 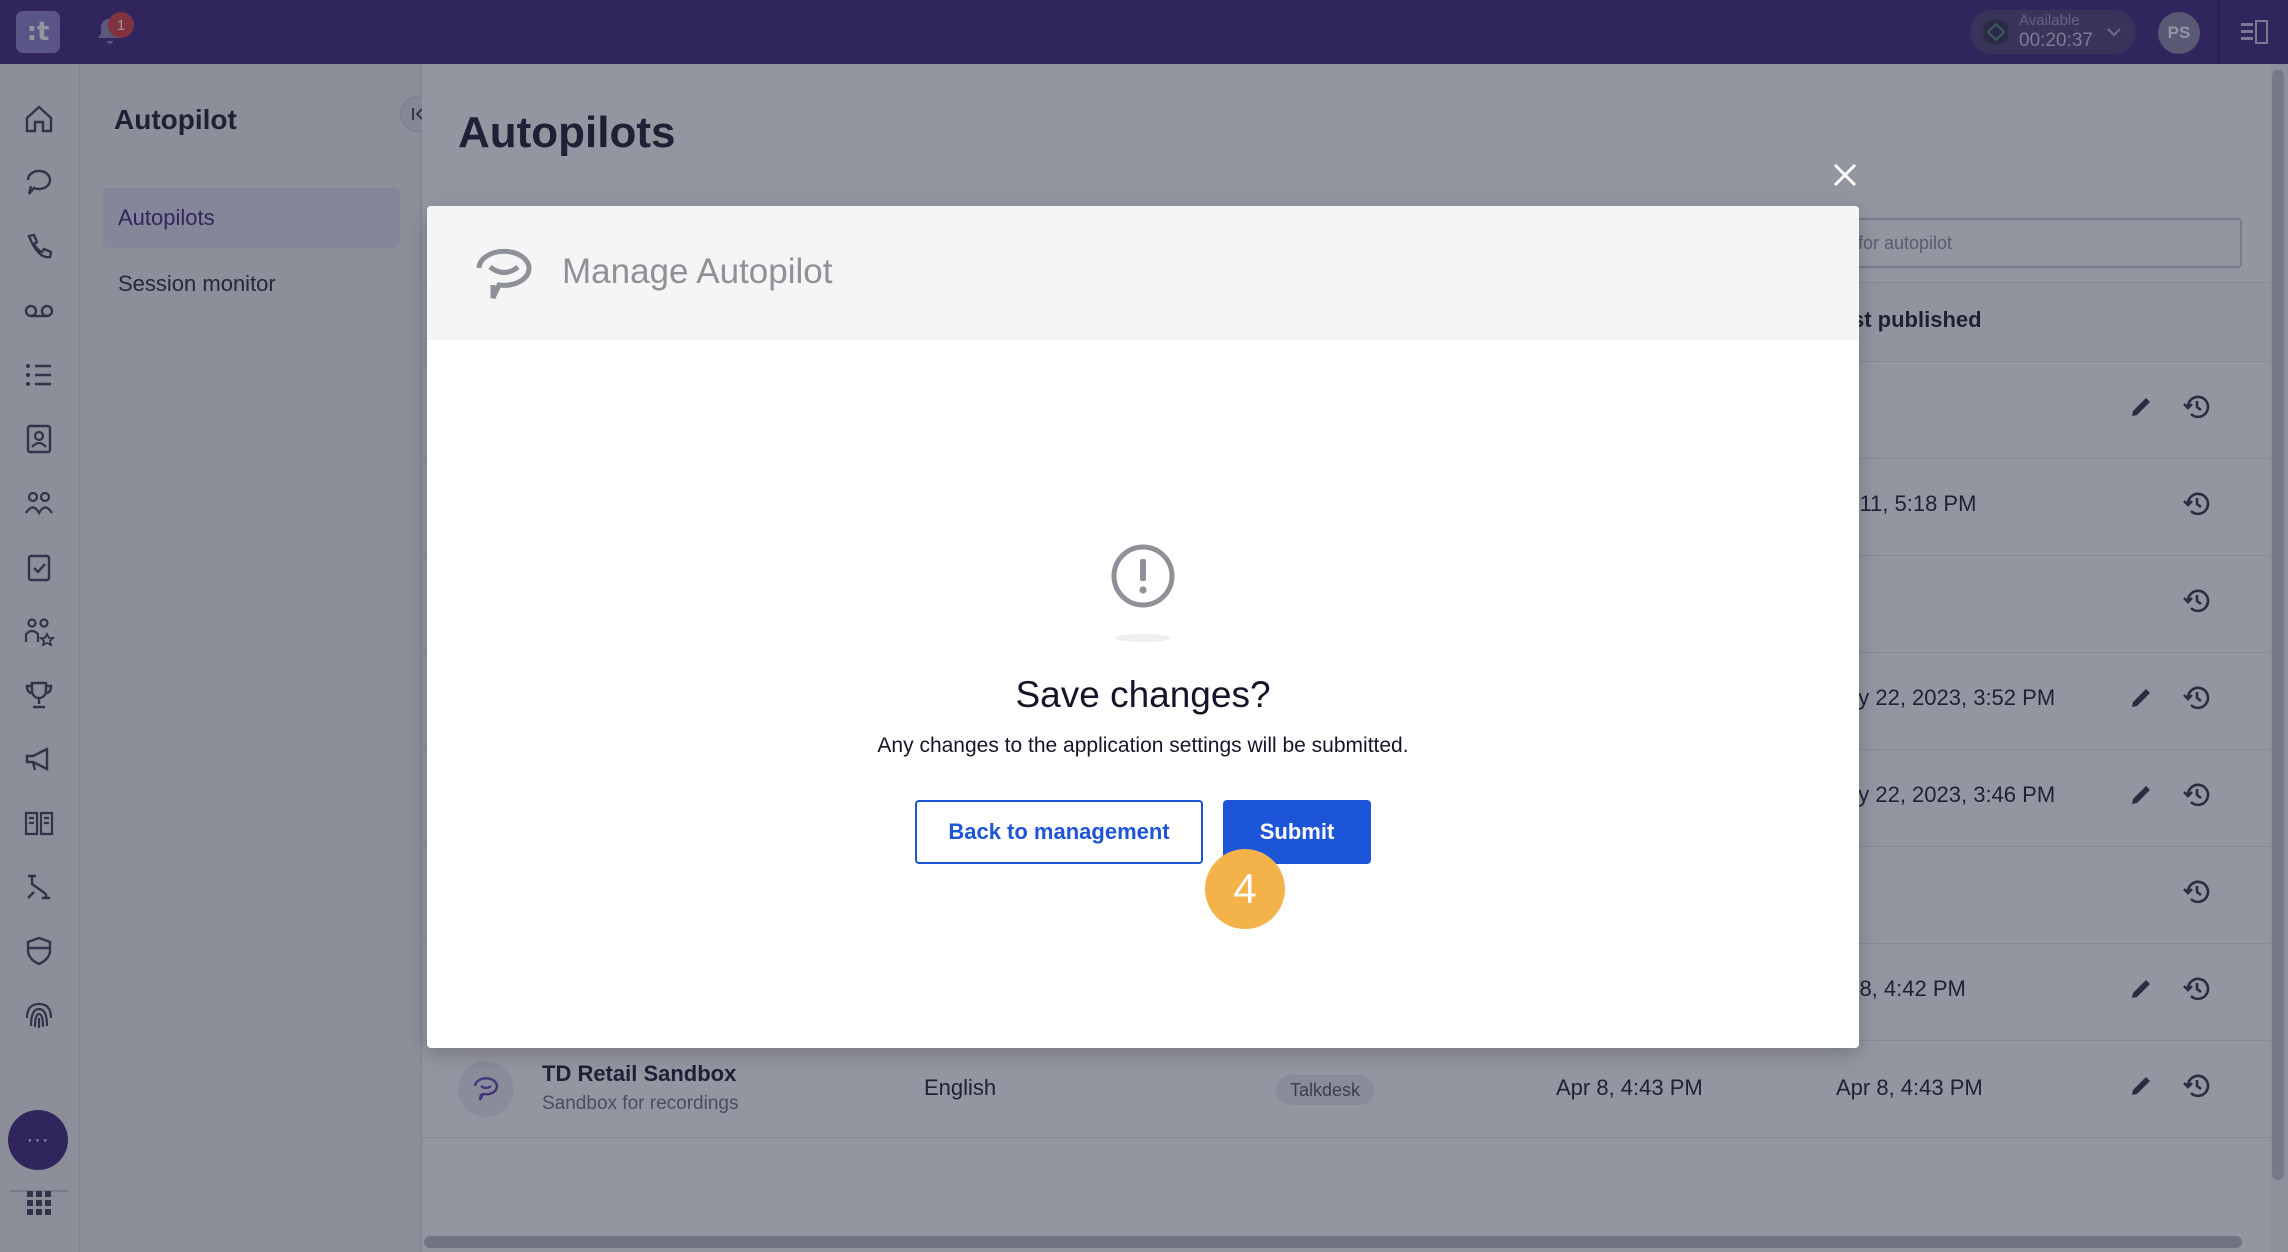 I want to click on close-icon, so click(x=1845, y=175).